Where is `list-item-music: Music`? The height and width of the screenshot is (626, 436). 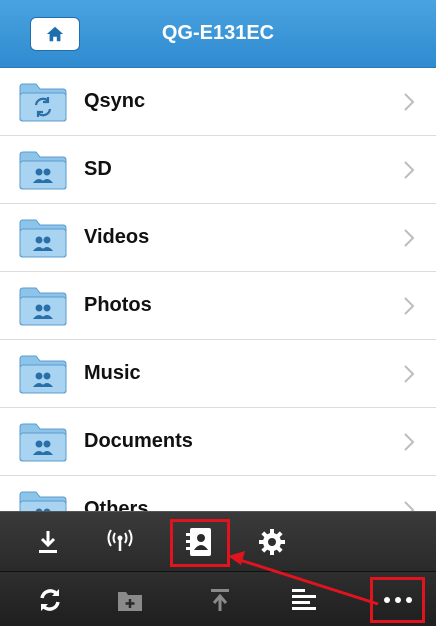 list-item-music: Music is located at coordinates (218, 374).